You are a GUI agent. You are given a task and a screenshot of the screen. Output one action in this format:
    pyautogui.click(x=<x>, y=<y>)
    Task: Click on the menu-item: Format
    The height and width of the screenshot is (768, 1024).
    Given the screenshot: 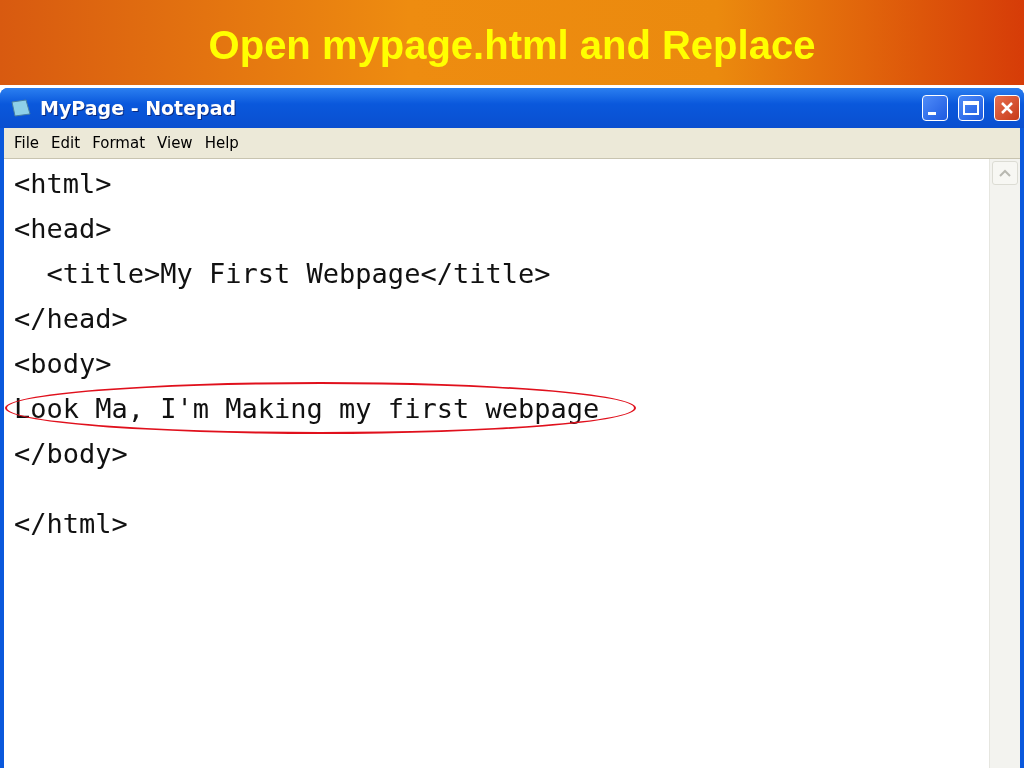 What is the action you would take?
    pyautogui.click(x=119, y=143)
    